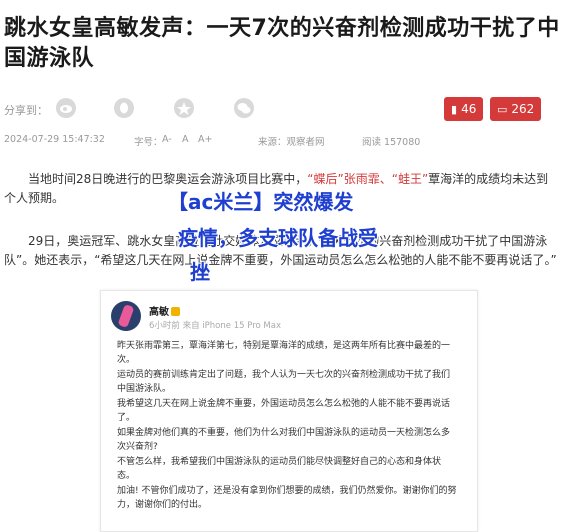 This screenshot has height=532, width=576. Describe the element at coordinates (502, 109) in the screenshot. I see `comment-icon: ▭` at that location.